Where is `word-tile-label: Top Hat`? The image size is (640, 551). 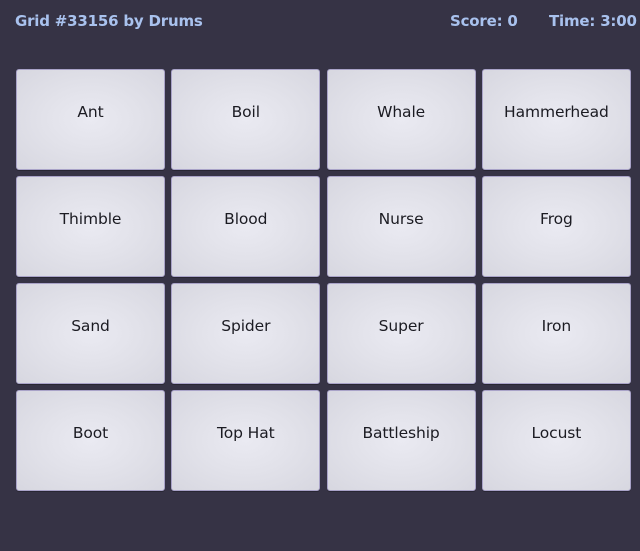
word-tile-label: Top Hat is located at coordinates (245, 432).